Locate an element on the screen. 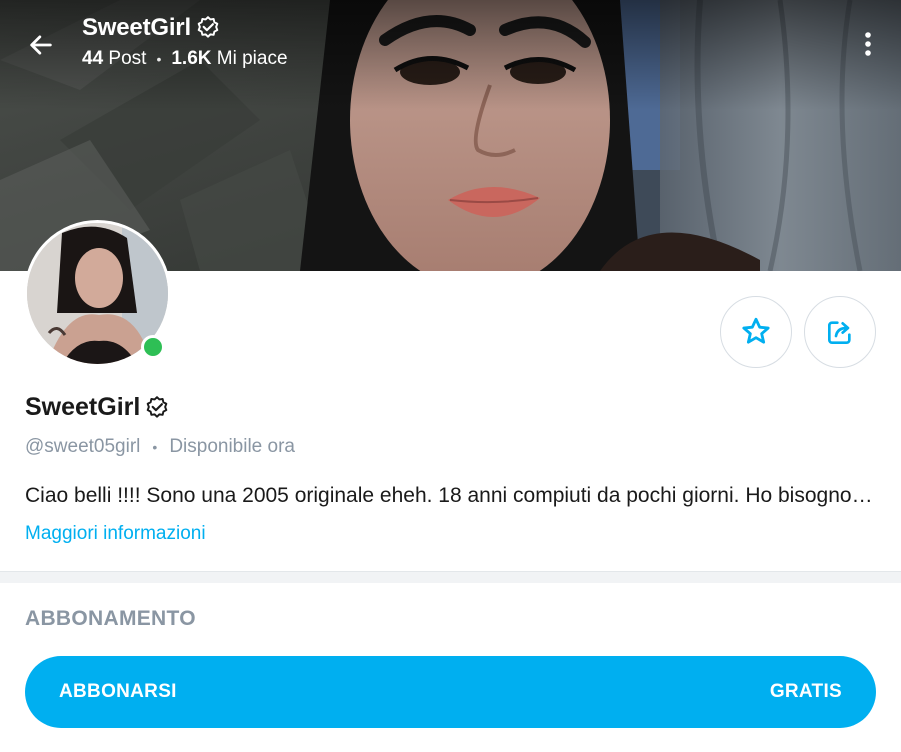 The height and width of the screenshot is (752, 901). star-icon is located at coordinates (756, 330).